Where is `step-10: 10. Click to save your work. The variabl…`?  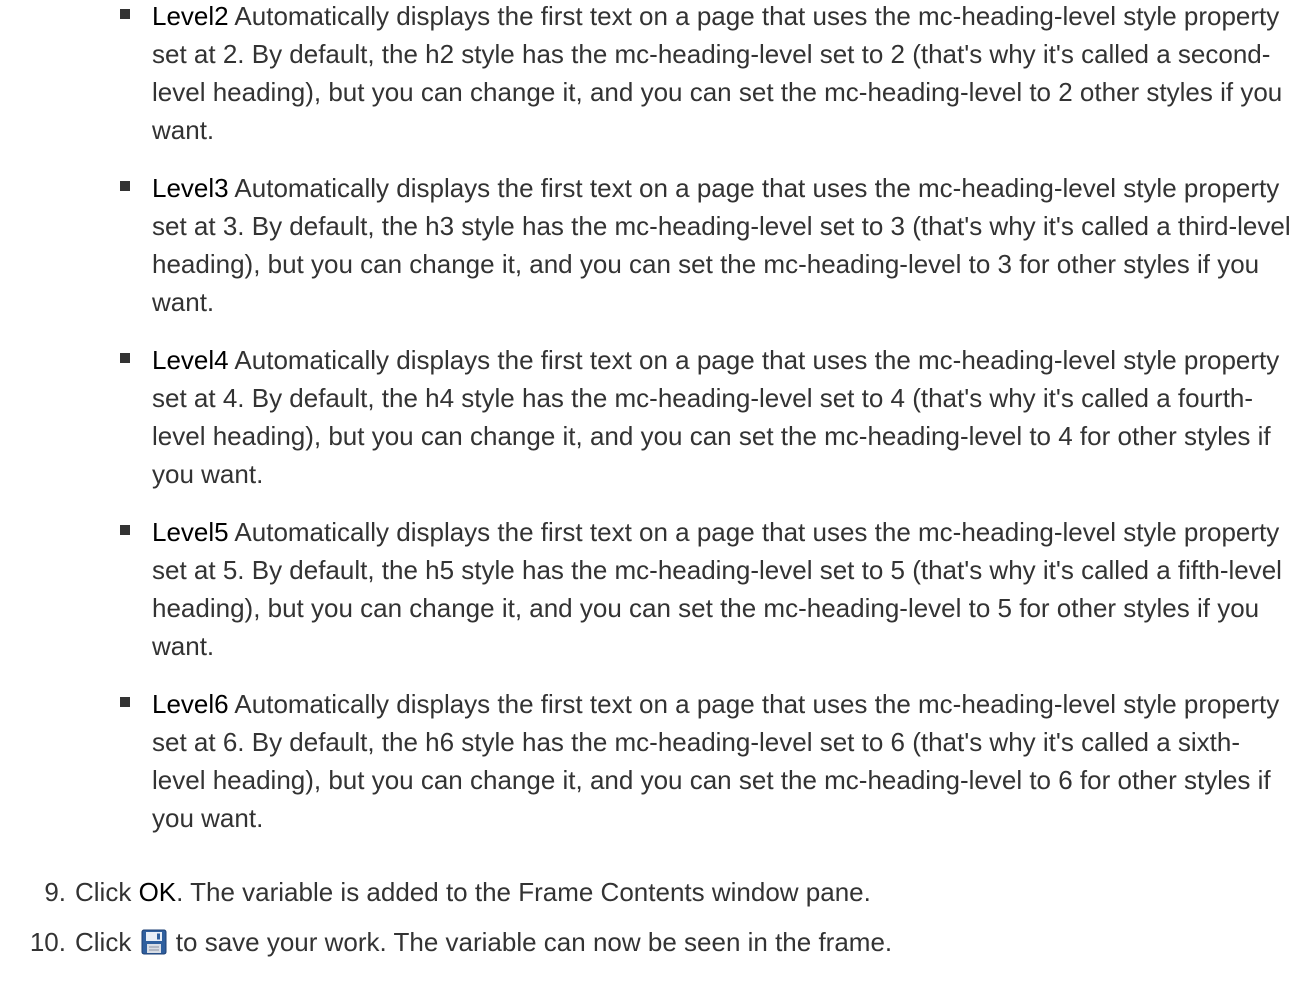
step-10: 10. Click to save your work. The variabl… is located at coordinates (649, 942).